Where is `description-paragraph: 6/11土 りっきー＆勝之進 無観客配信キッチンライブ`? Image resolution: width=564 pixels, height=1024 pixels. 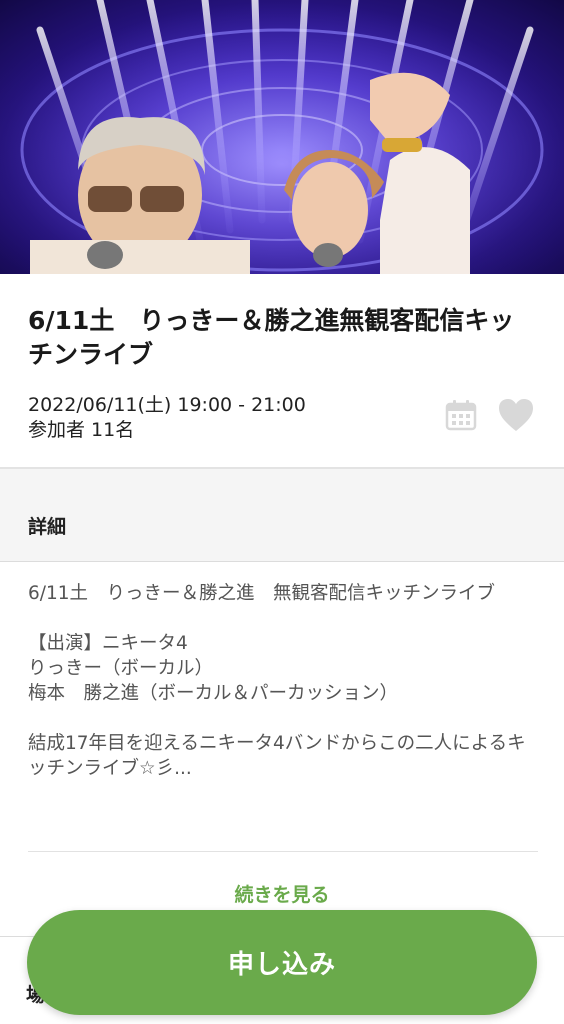
description-paragraph: 6/11土 りっきー＆勝之進 無観客配信キッチンライブ is located at coordinates (262, 593).